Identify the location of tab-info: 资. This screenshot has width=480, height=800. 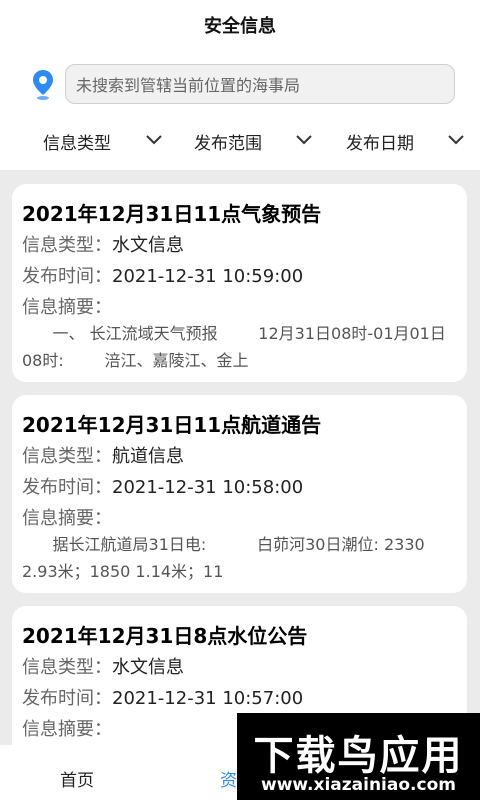
(228, 778).